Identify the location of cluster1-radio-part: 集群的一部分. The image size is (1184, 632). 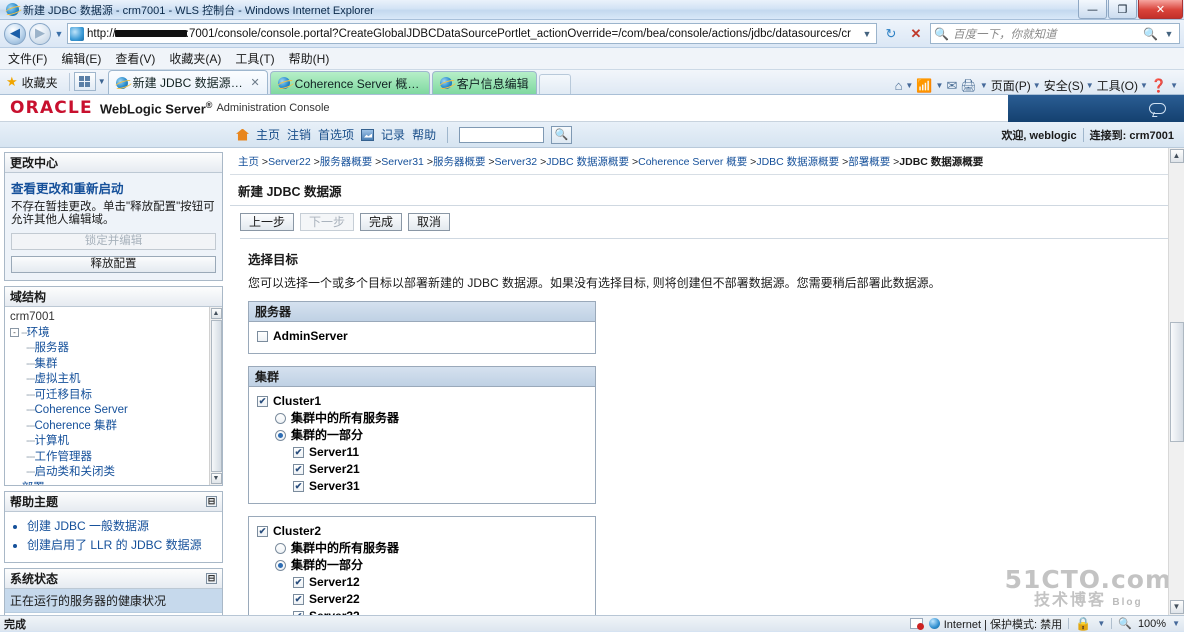
(422, 435).